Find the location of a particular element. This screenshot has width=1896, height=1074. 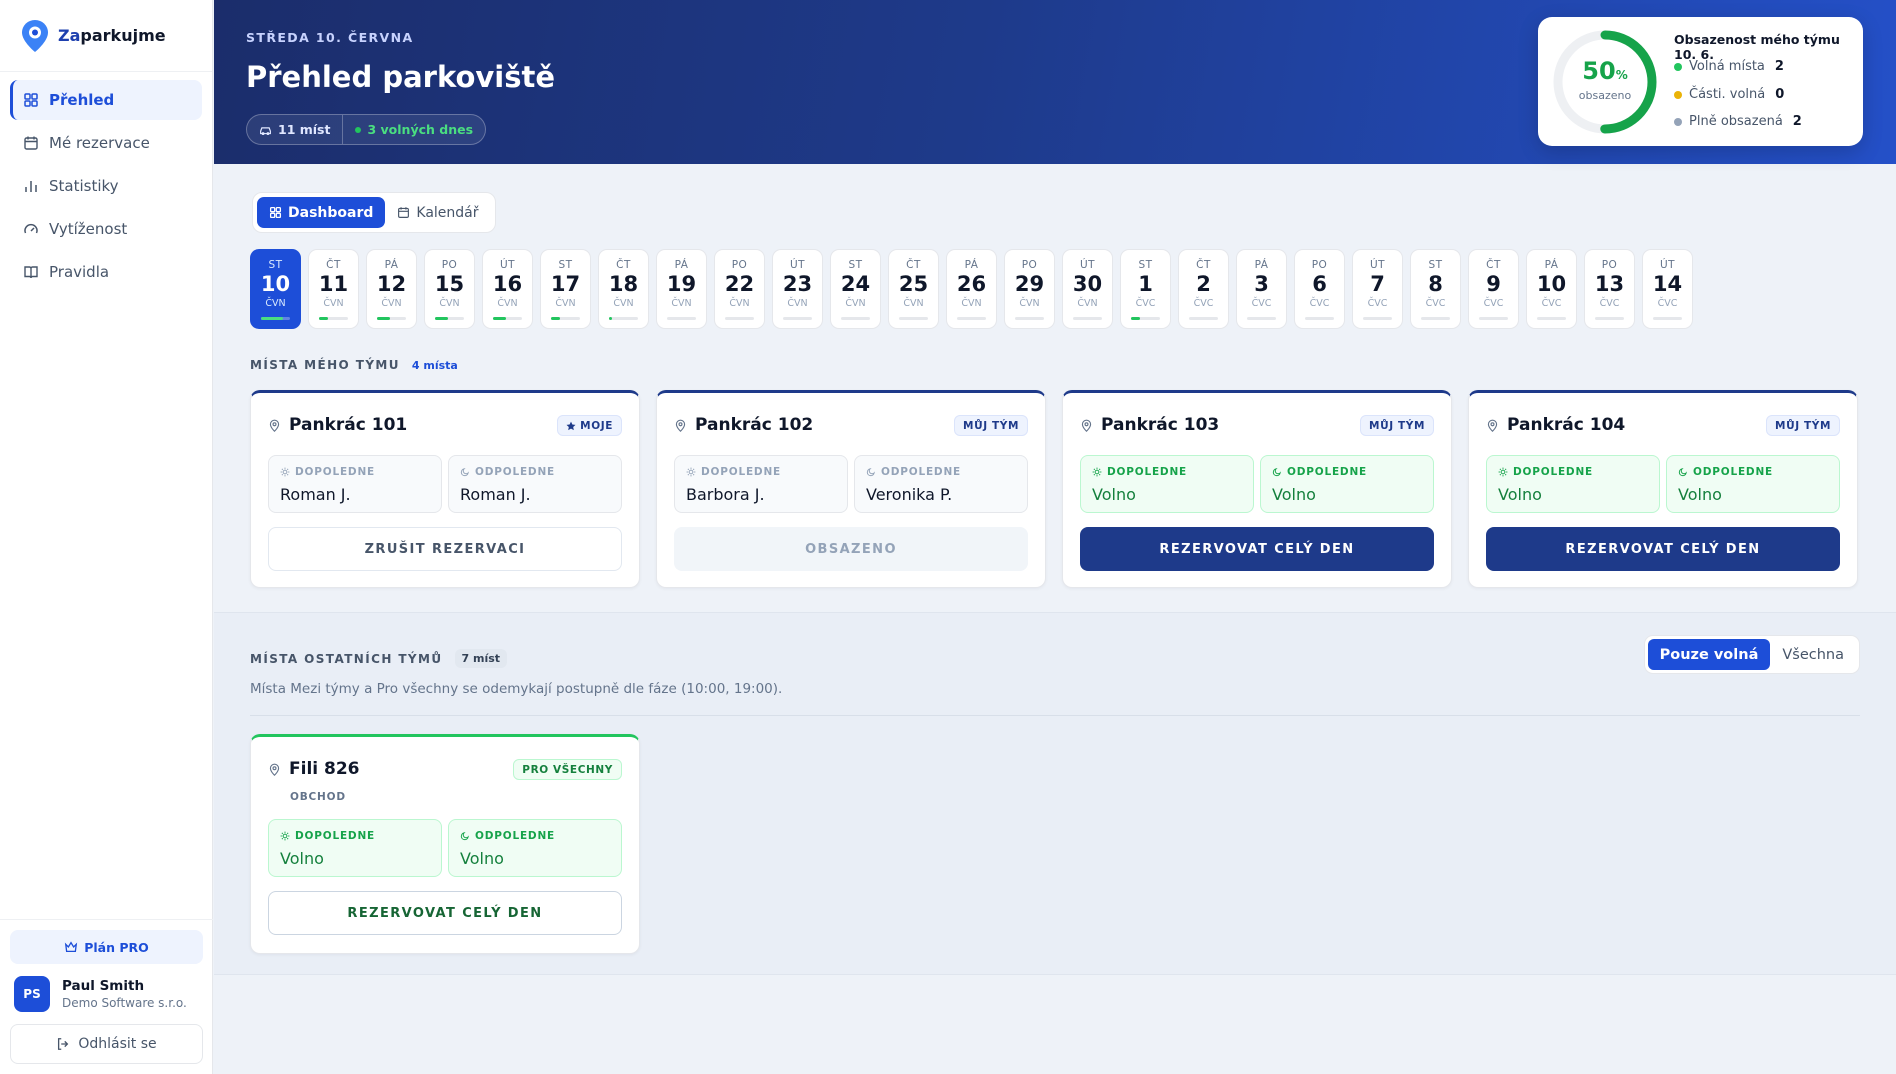

date-chip: ST 17 ČVN is located at coordinates (565, 289).